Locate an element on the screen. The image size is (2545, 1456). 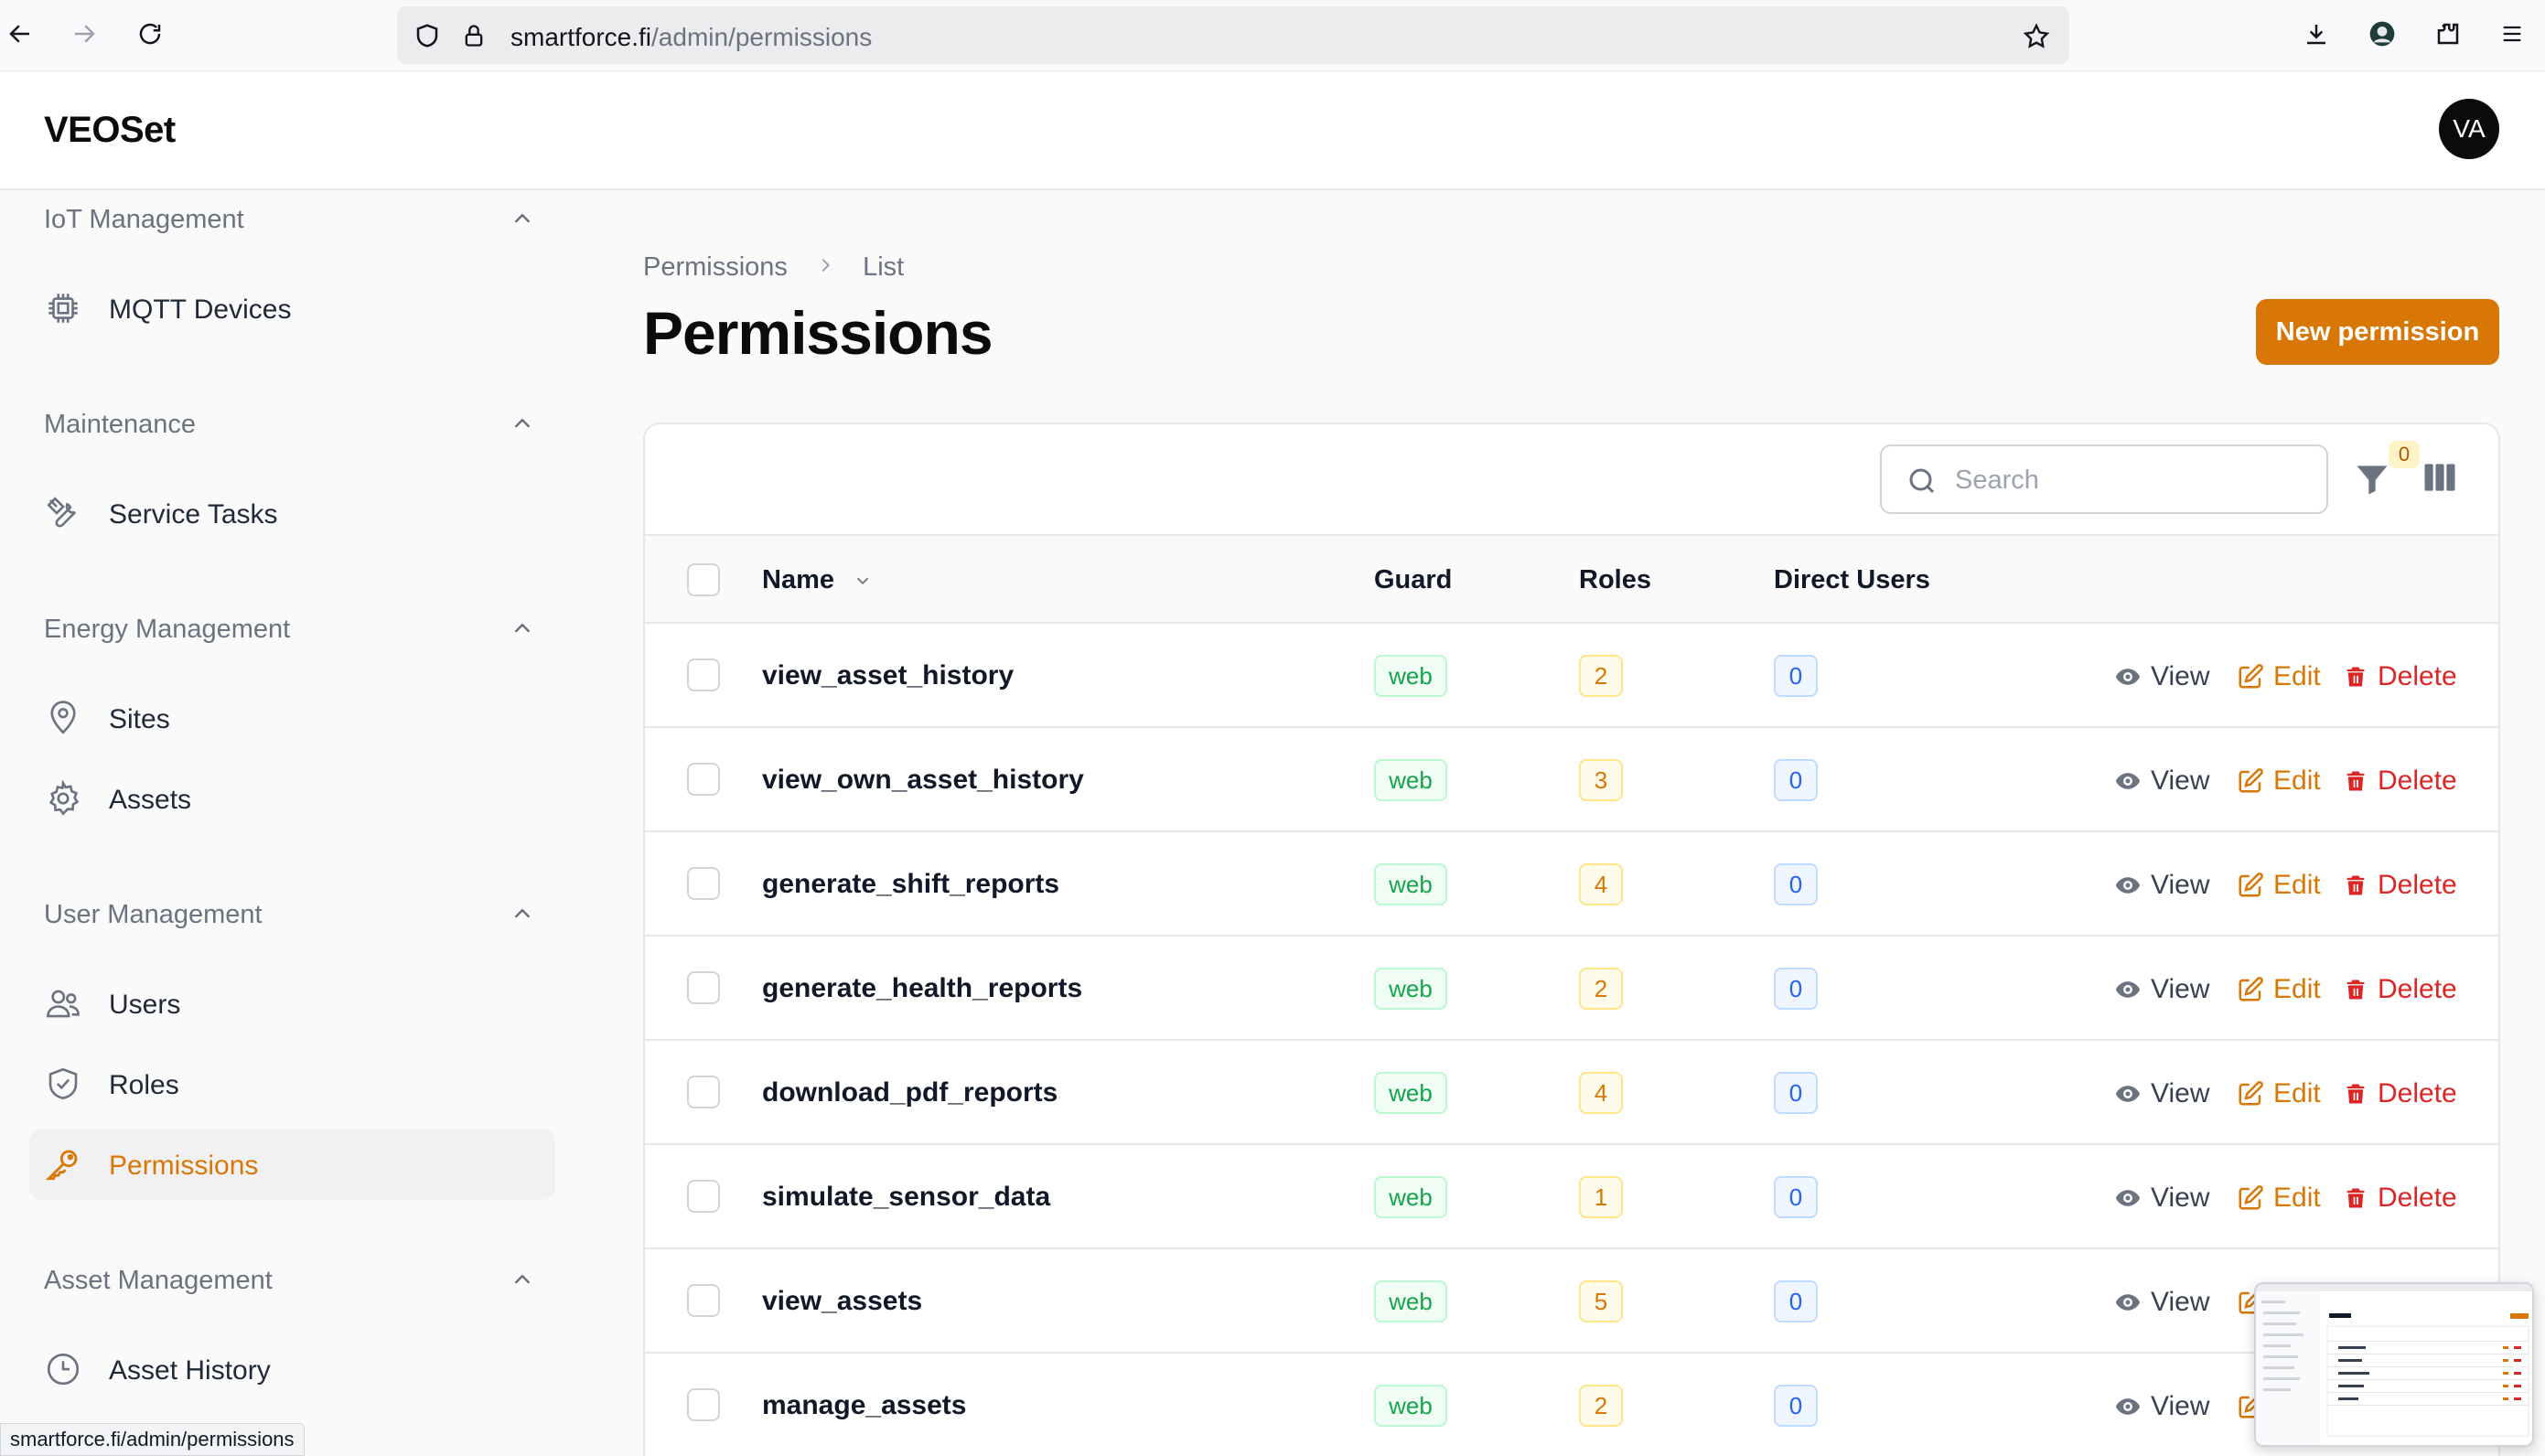
sidebar-group-asset-management: Asset Management is located at coordinates (158, 1281).